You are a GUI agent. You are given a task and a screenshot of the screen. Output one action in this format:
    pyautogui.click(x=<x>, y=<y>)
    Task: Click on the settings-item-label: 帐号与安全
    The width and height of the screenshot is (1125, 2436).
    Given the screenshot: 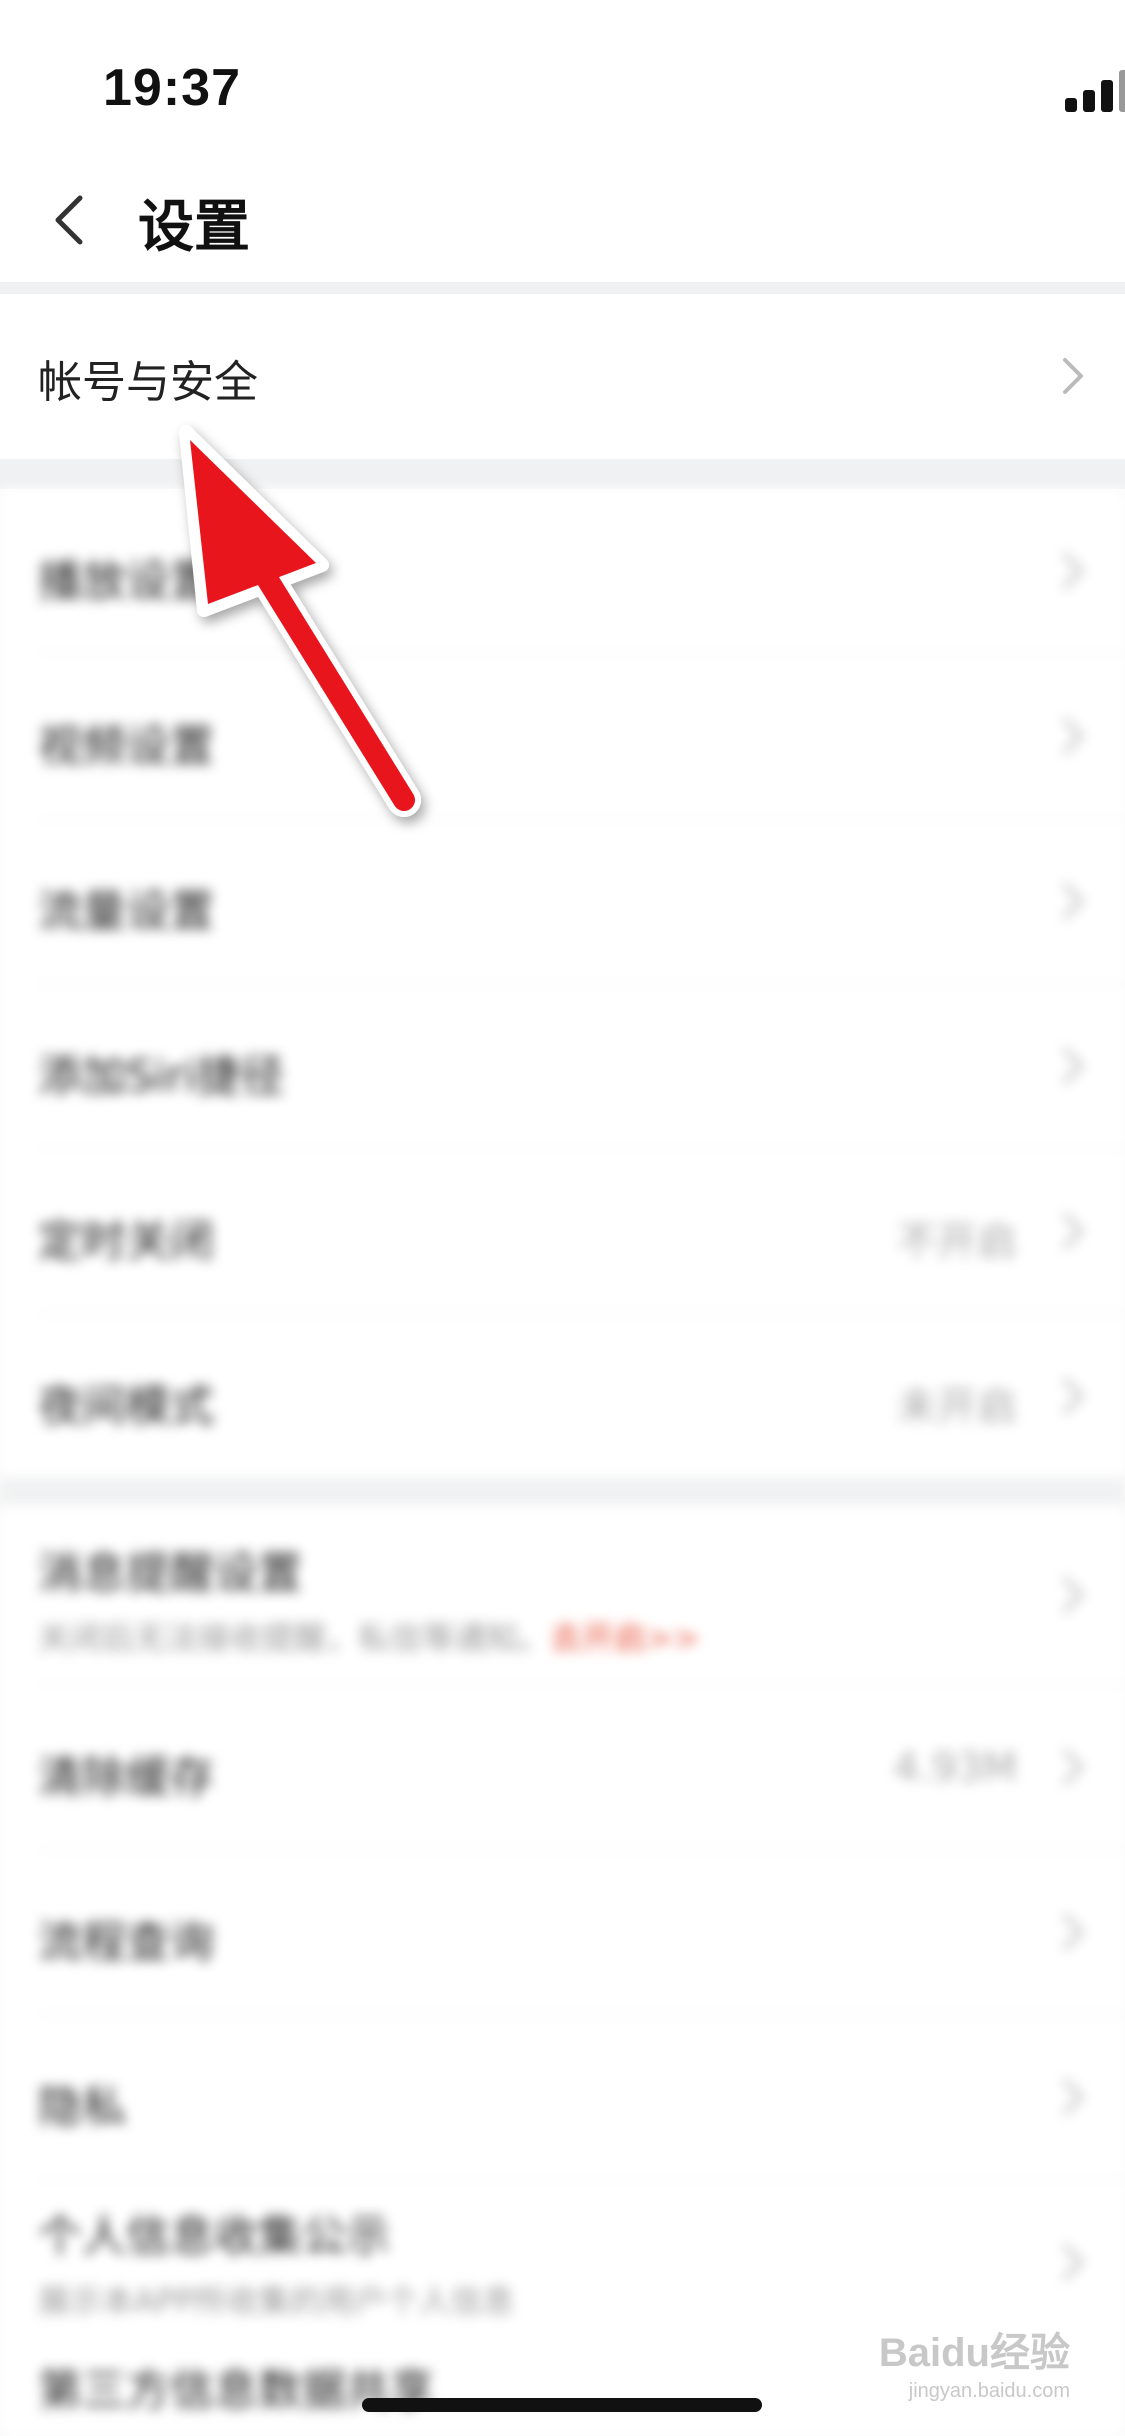 What is the action you would take?
    pyautogui.click(x=148, y=382)
    